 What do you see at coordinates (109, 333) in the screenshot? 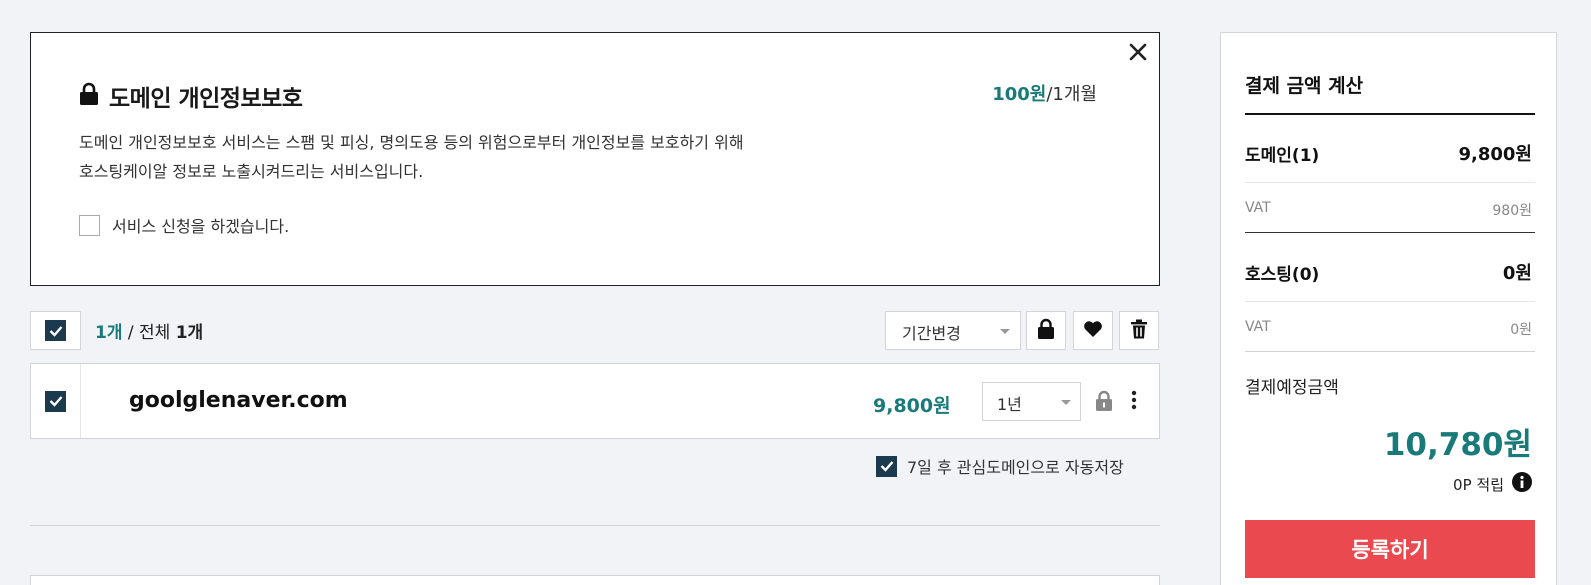
I see `selected-count: 1개` at bounding box center [109, 333].